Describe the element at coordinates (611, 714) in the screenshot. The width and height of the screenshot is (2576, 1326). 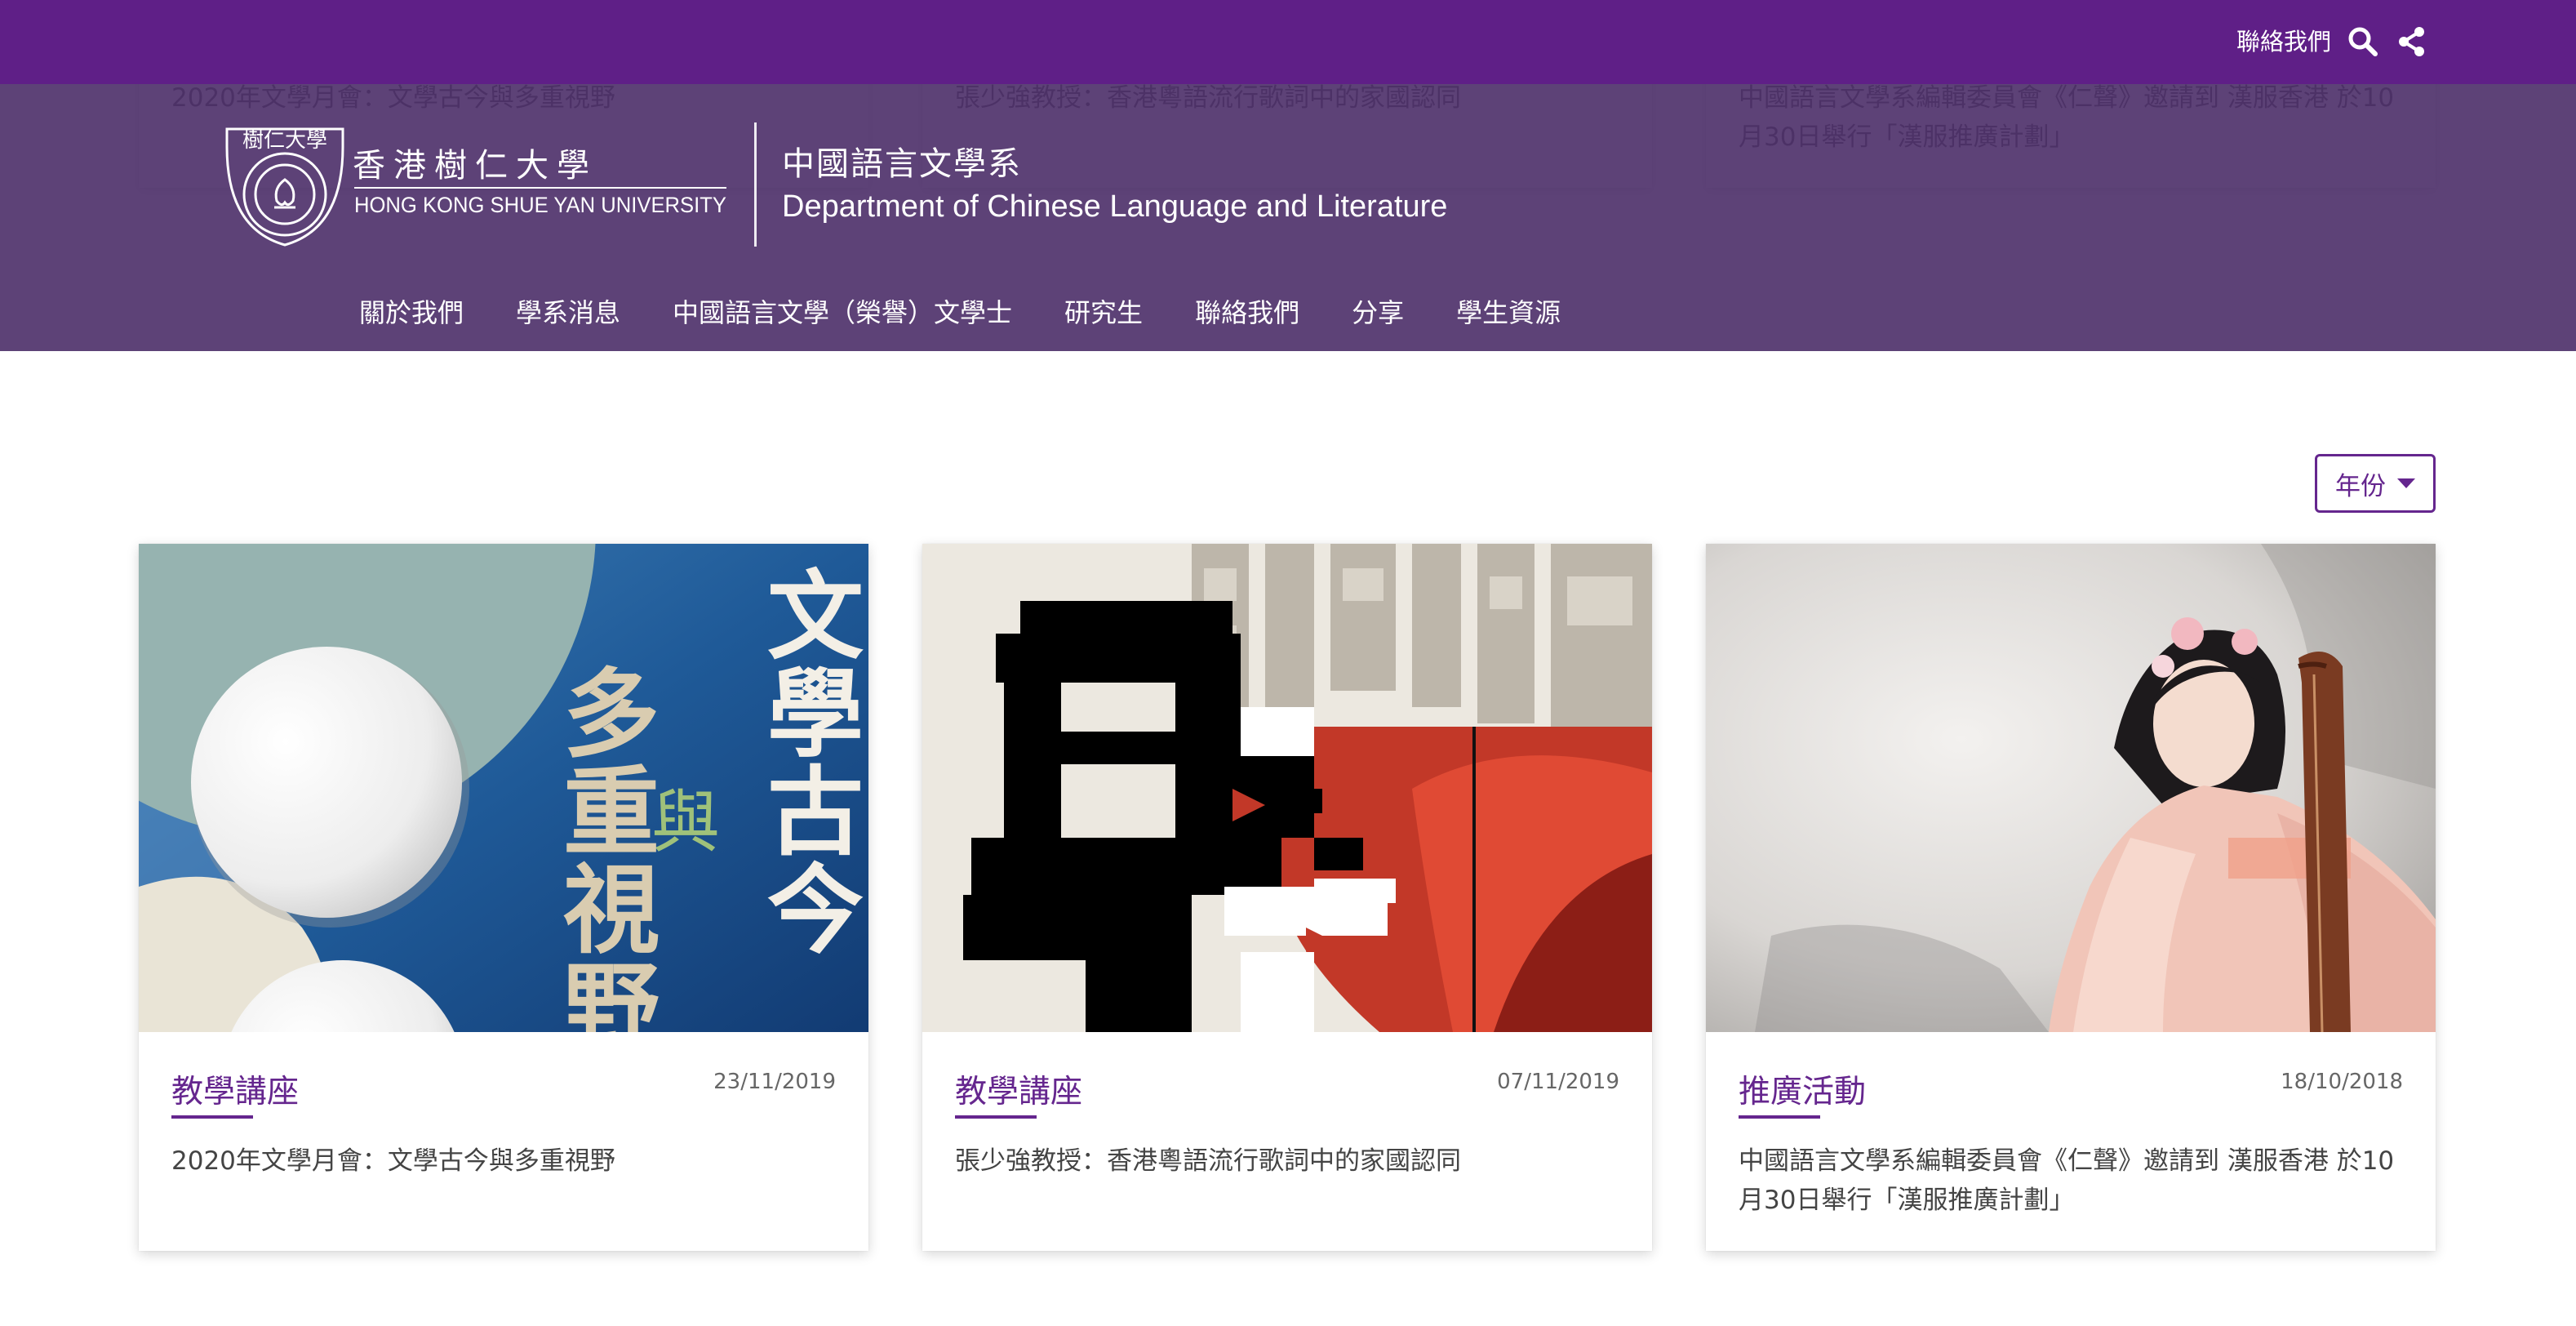
I see `poster-char: 多` at that location.